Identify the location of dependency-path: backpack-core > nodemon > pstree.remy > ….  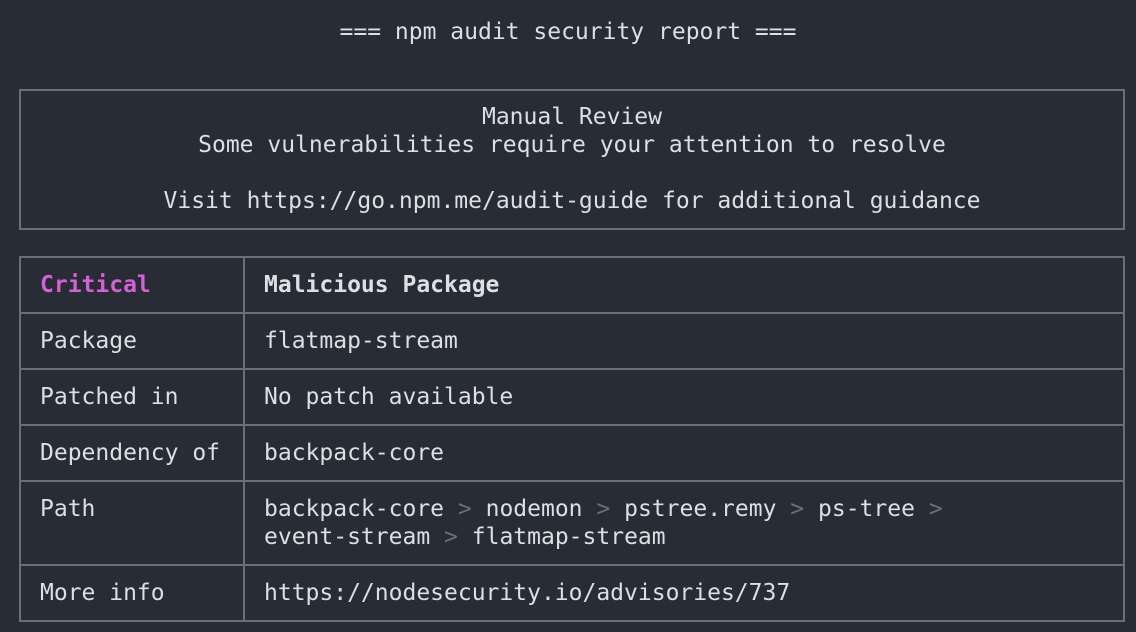
(603, 523).